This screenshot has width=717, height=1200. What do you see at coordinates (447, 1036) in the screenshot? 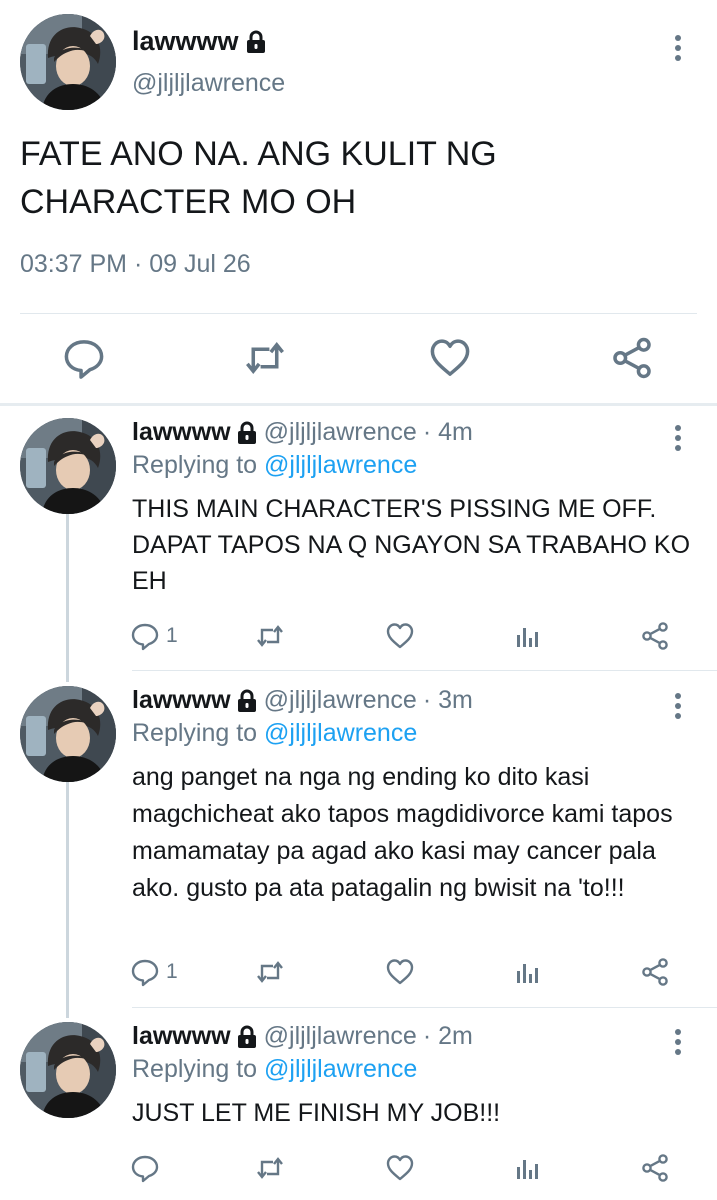
I see `reply-time: · 2m` at bounding box center [447, 1036].